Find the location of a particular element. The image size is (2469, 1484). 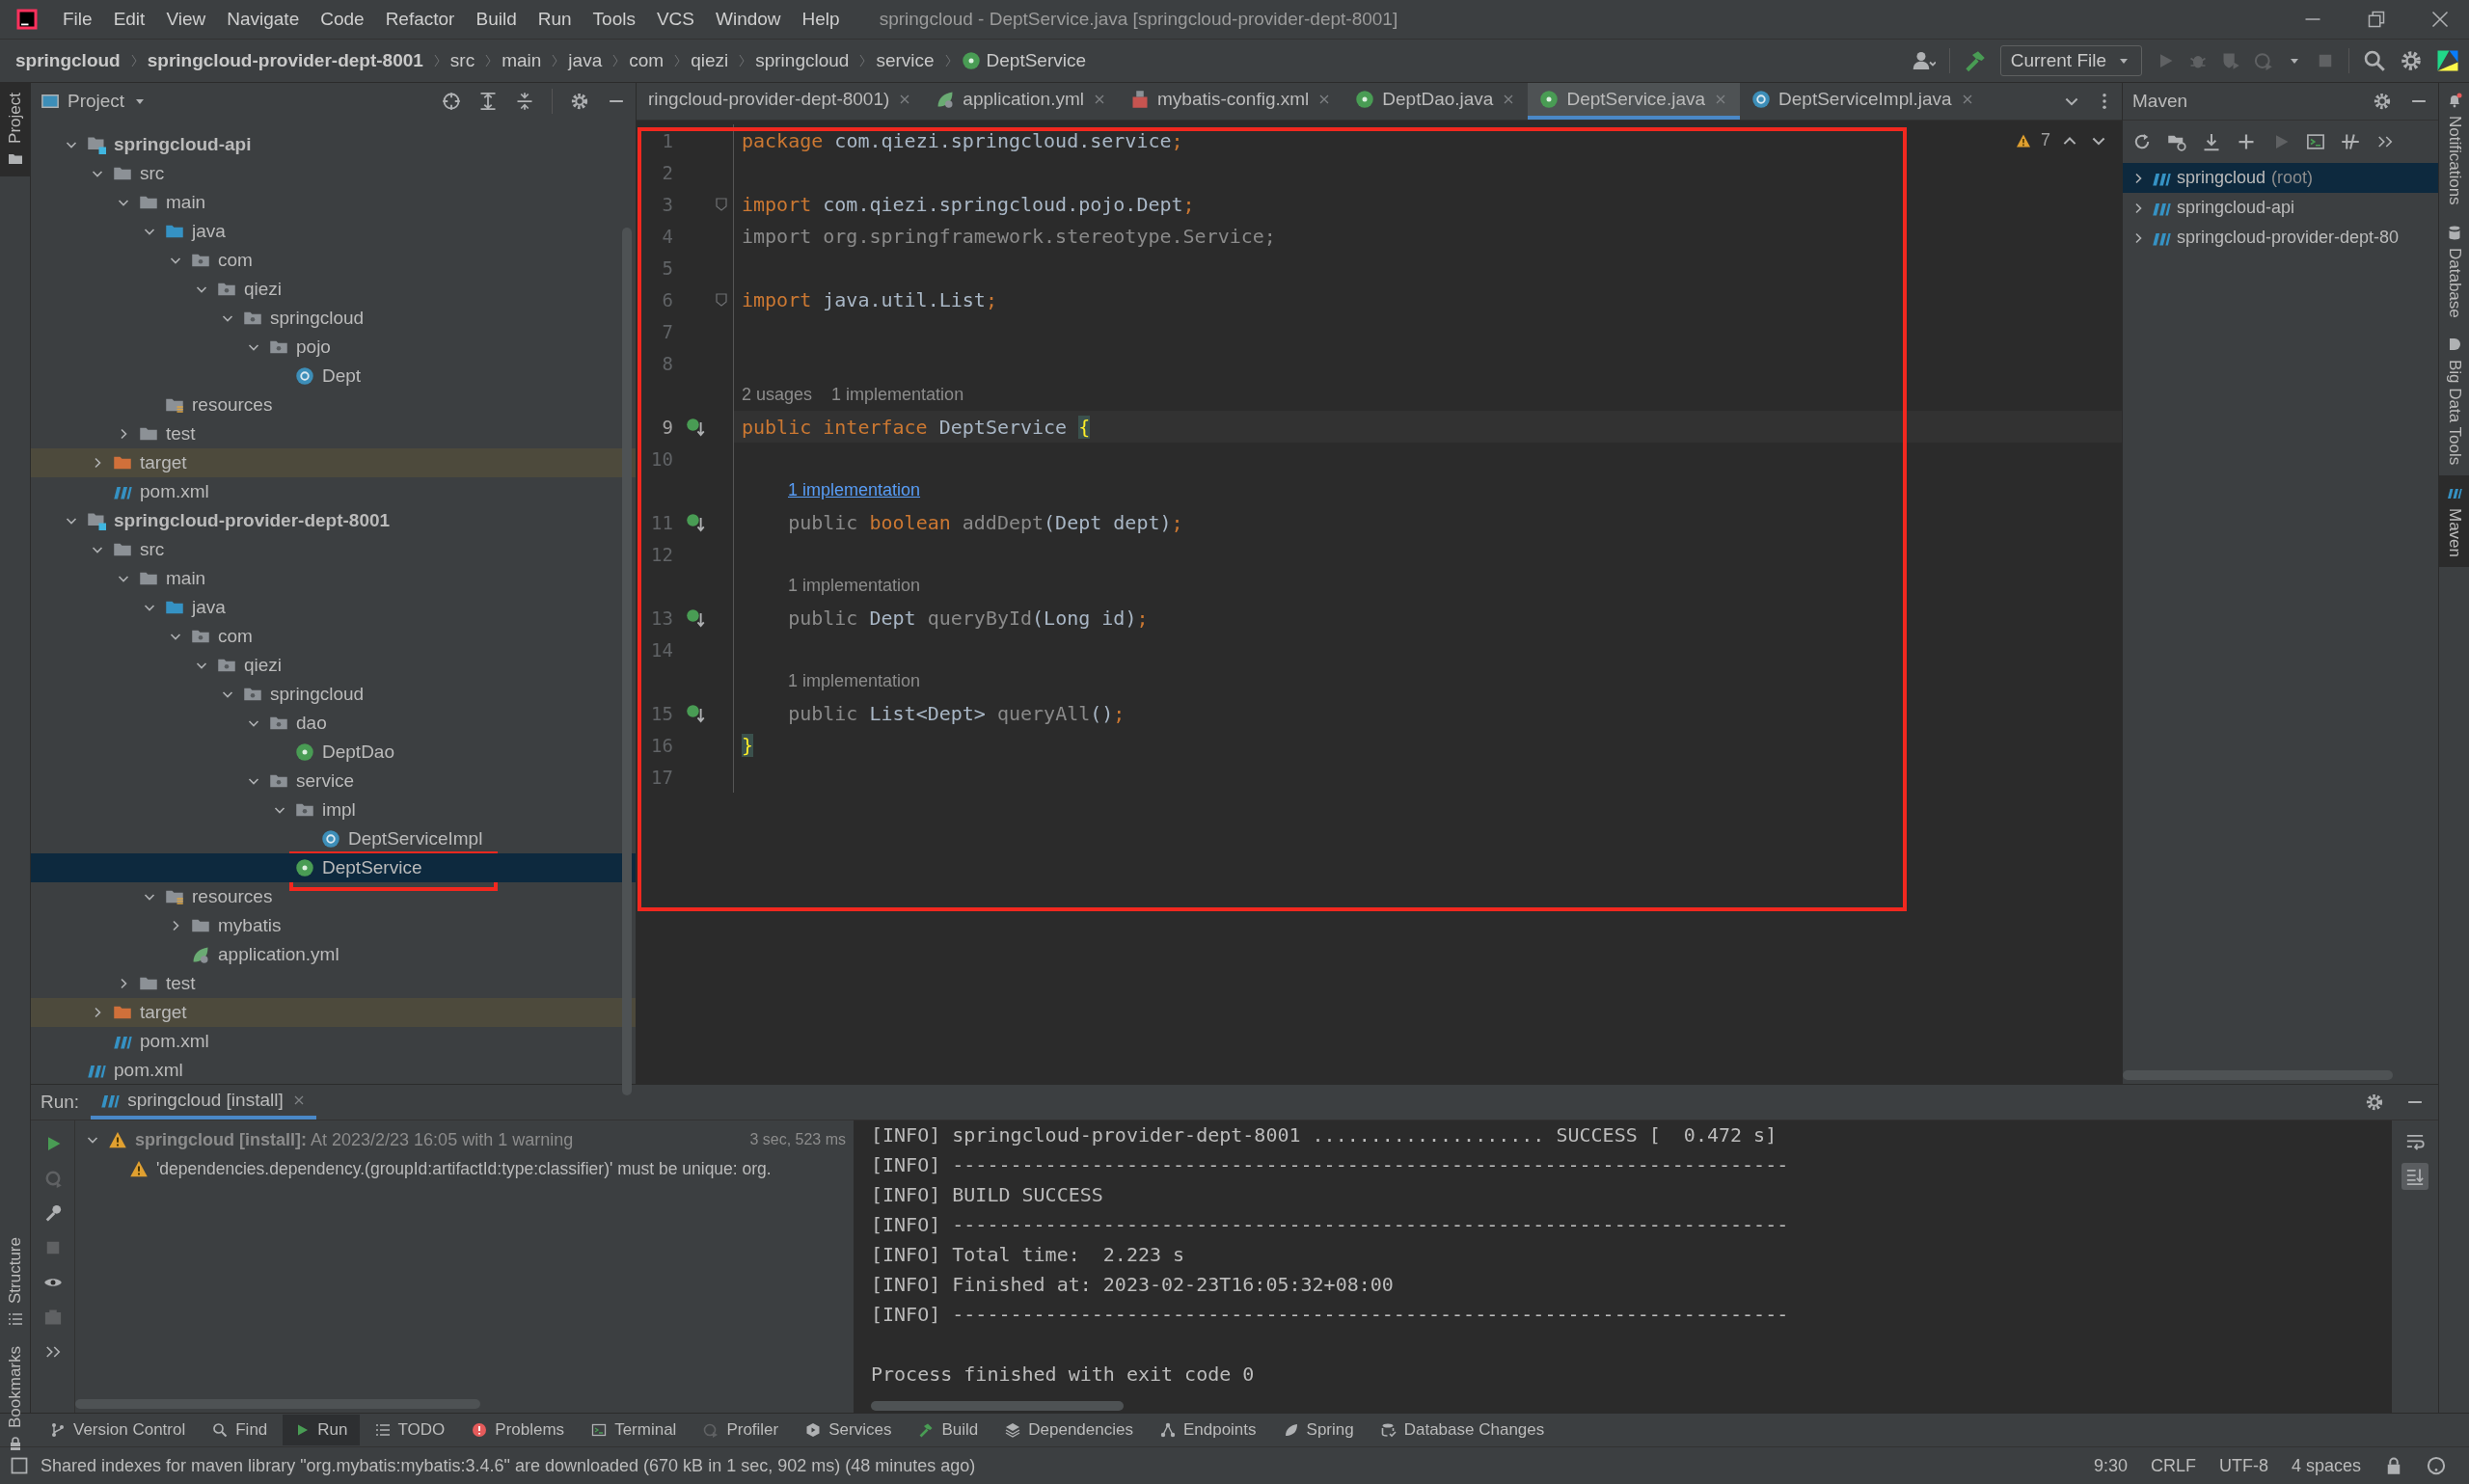

tree-item: DeptServiceImpl is located at coordinates (333, 838).